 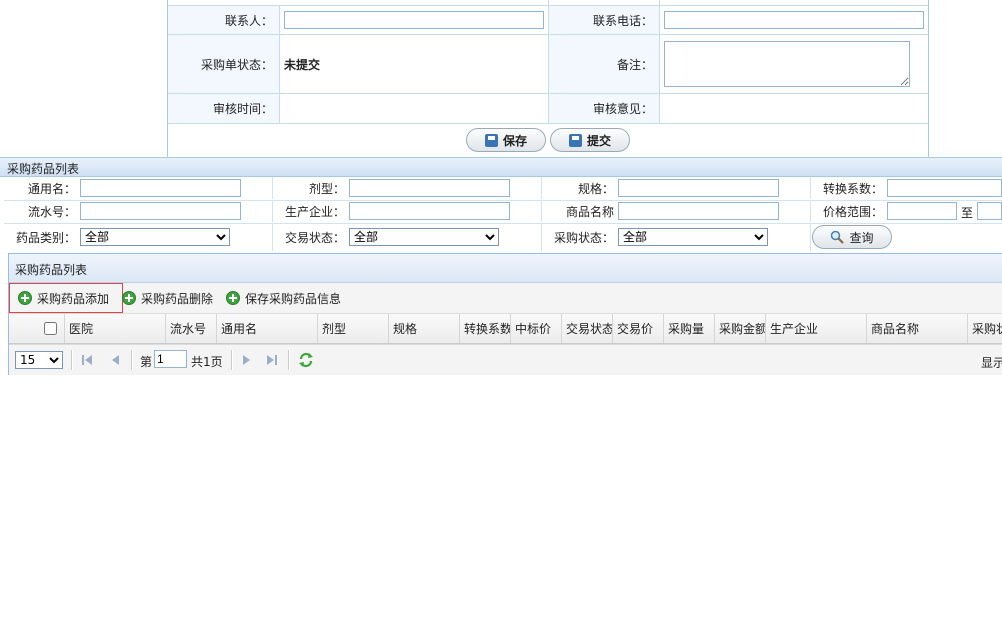 What do you see at coordinates (698, 188) in the screenshot?
I see `spec-input` at bounding box center [698, 188].